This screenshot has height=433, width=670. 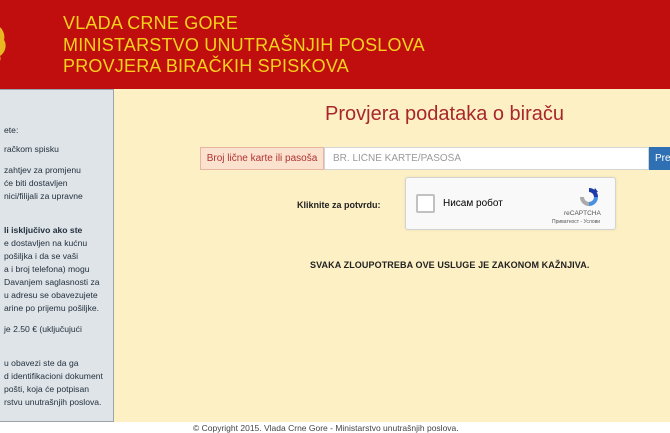 I want to click on submit-button: Pre, so click(x=659, y=158).